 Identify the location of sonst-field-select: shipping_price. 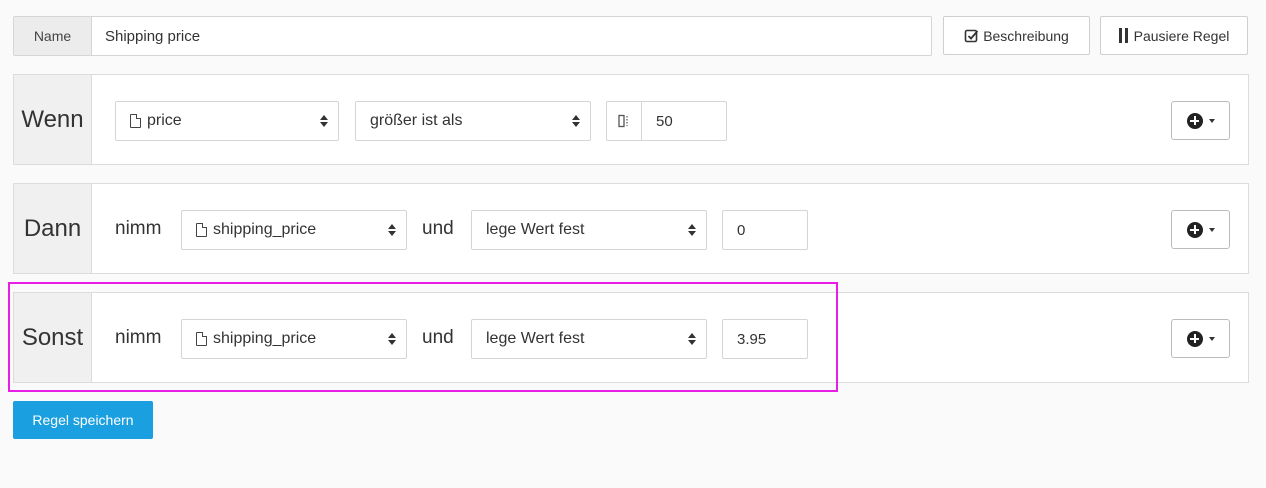
(294, 339).